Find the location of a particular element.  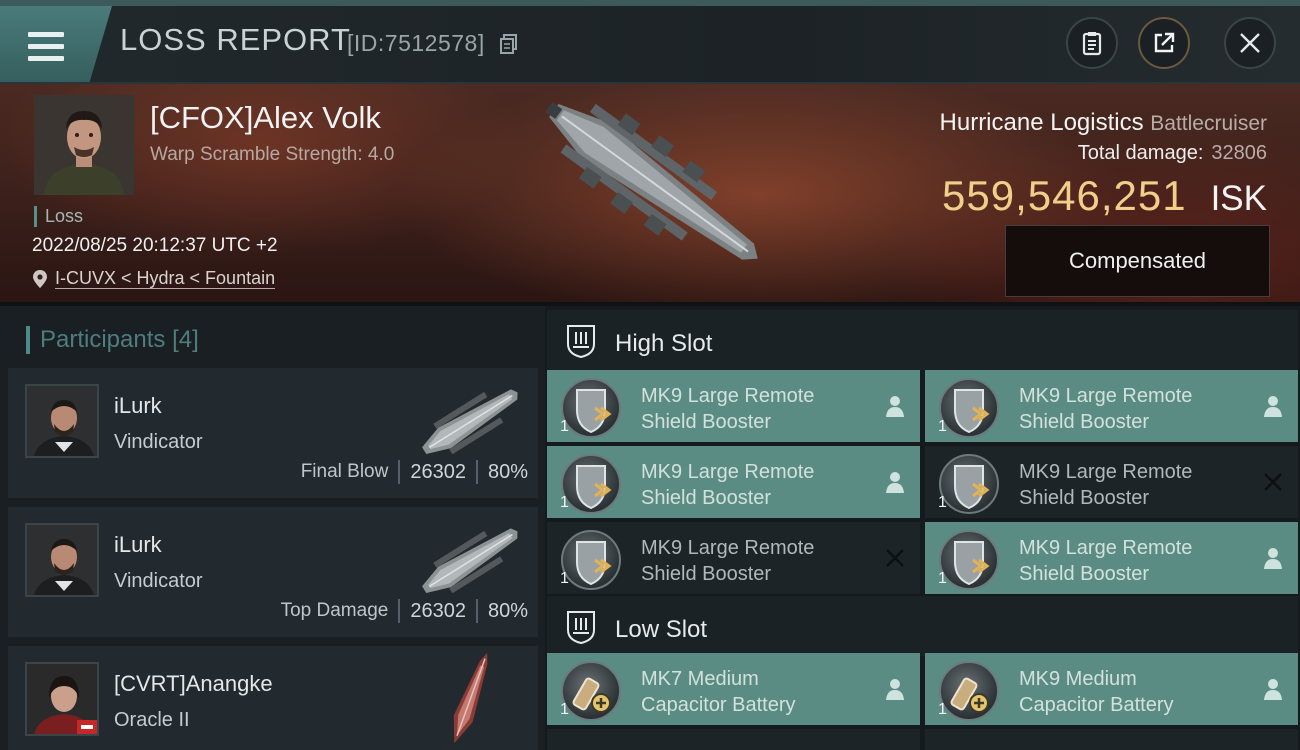

participant-avatar is located at coordinates (62, 560).